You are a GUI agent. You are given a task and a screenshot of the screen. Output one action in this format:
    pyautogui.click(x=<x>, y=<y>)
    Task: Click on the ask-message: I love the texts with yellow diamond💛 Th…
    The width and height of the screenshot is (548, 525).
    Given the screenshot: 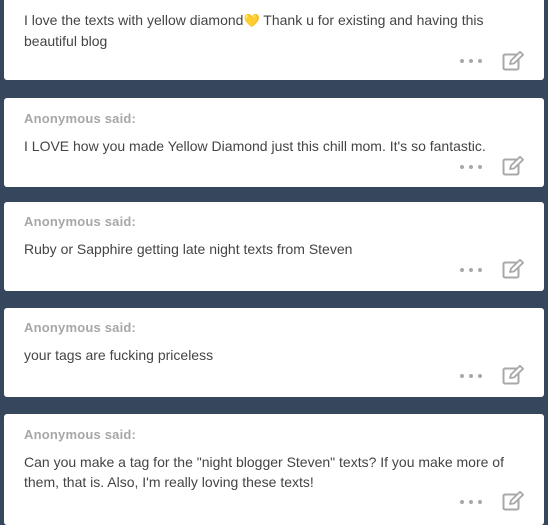 What is the action you would take?
    pyautogui.click(x=275, y=30)
    